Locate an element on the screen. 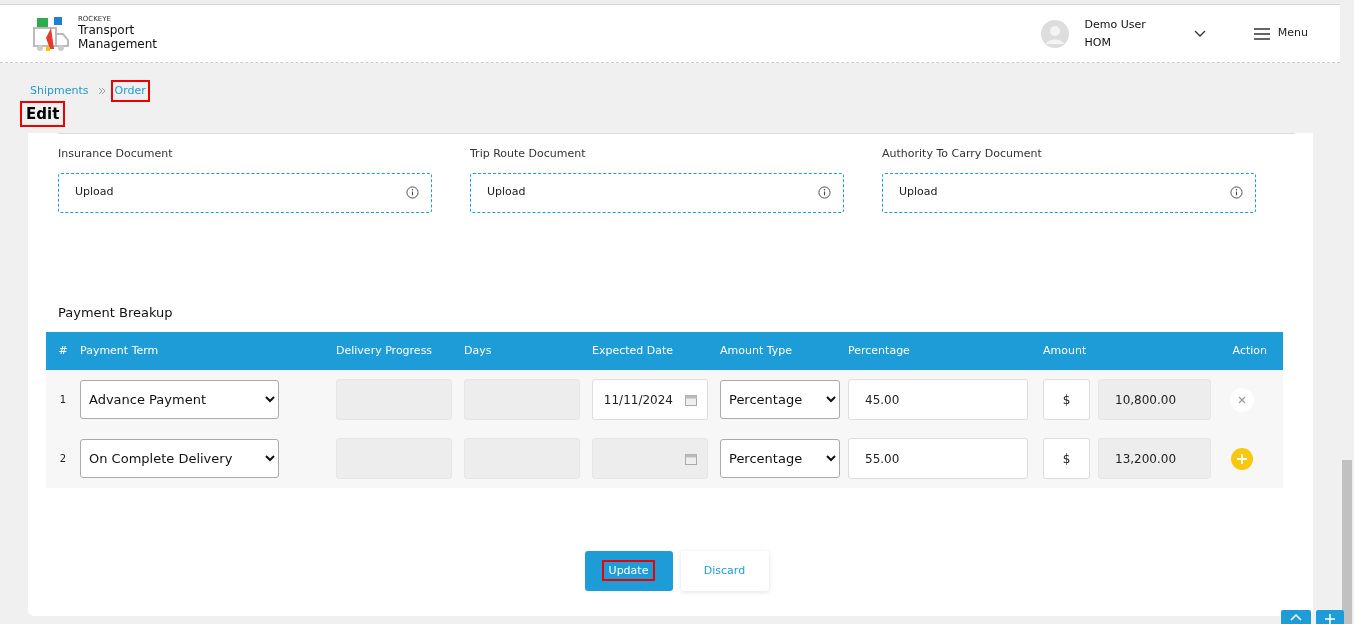  add-button is located at coordinates (1241, 458).